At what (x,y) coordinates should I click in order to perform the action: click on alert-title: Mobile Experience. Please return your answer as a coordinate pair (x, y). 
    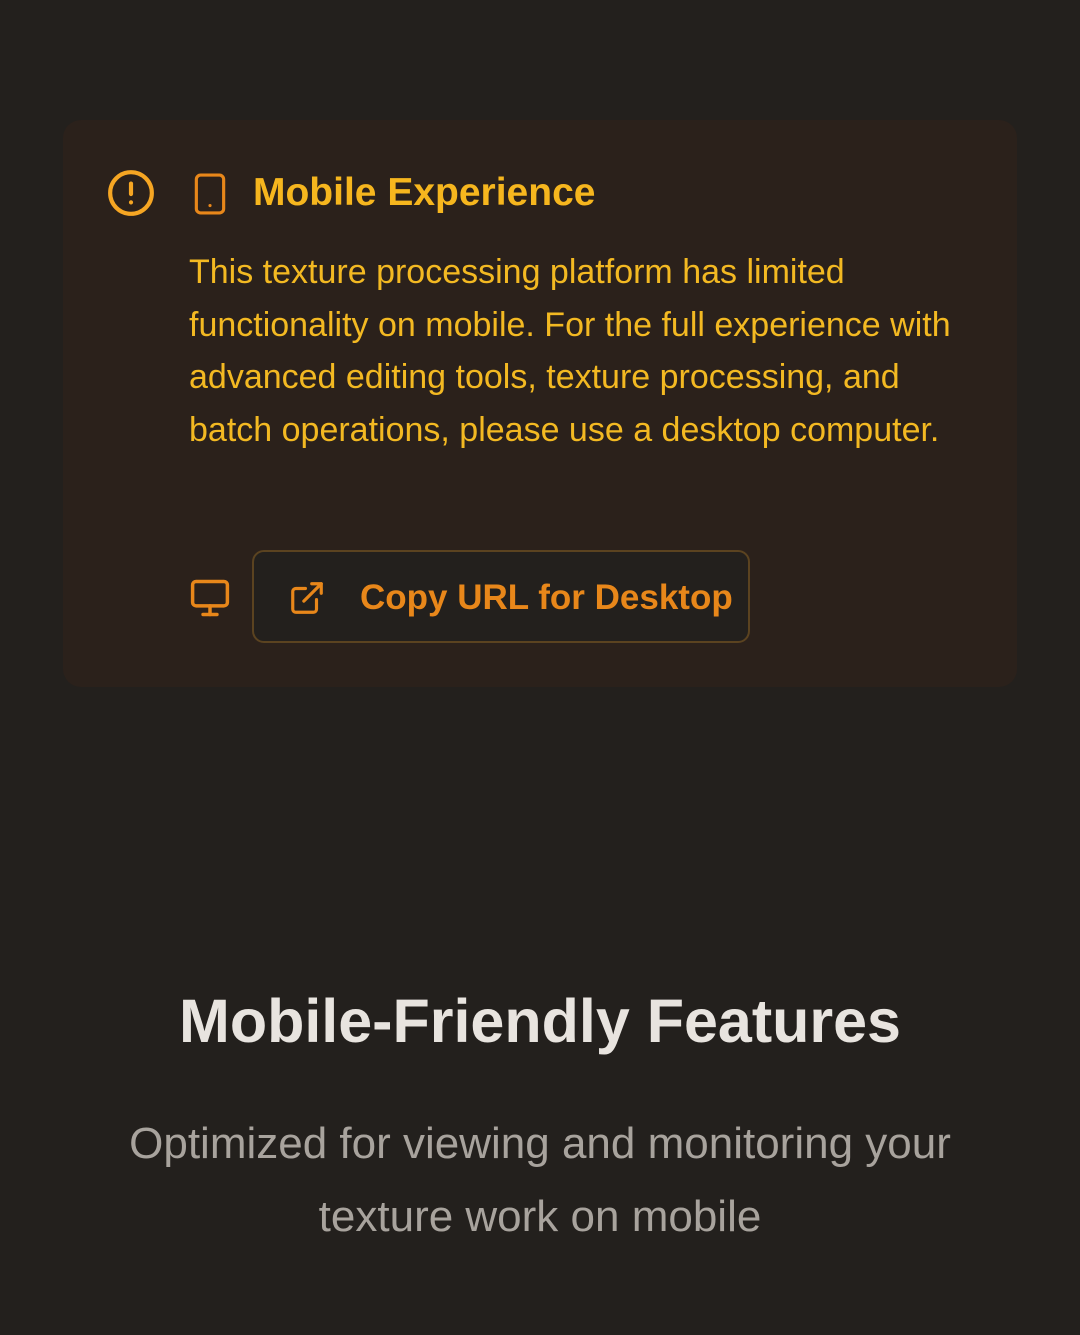
    Looking at the image, I should click on (424, 192).